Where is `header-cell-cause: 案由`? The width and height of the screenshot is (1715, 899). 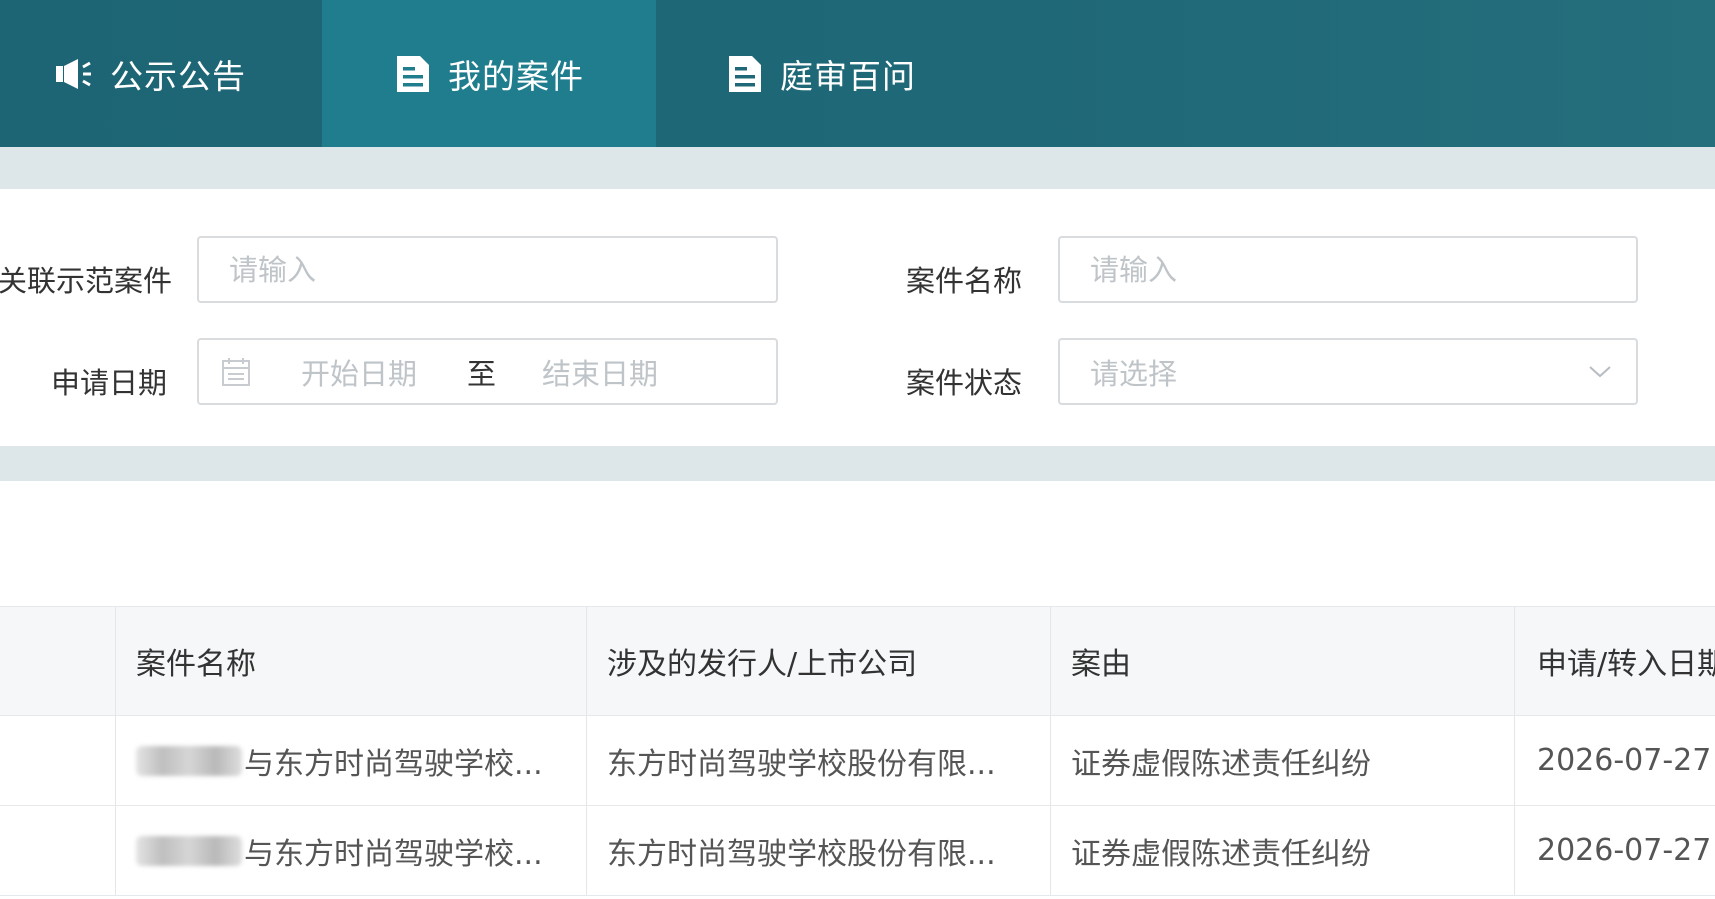 header-cell-cause: 案由 is located at coordinates (1282, 661).